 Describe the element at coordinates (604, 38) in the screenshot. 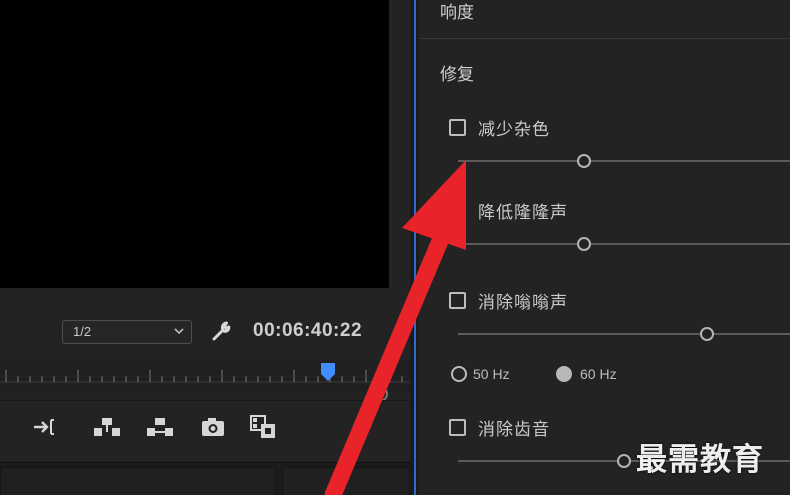

I see `section-separator` at that location.